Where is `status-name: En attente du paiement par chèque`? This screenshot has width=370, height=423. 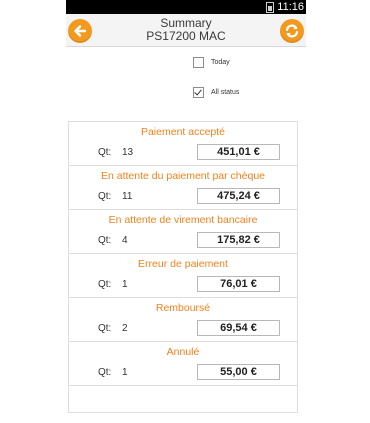 status-name: En attente du paiement par chèque is located at coordinates (183, 176).